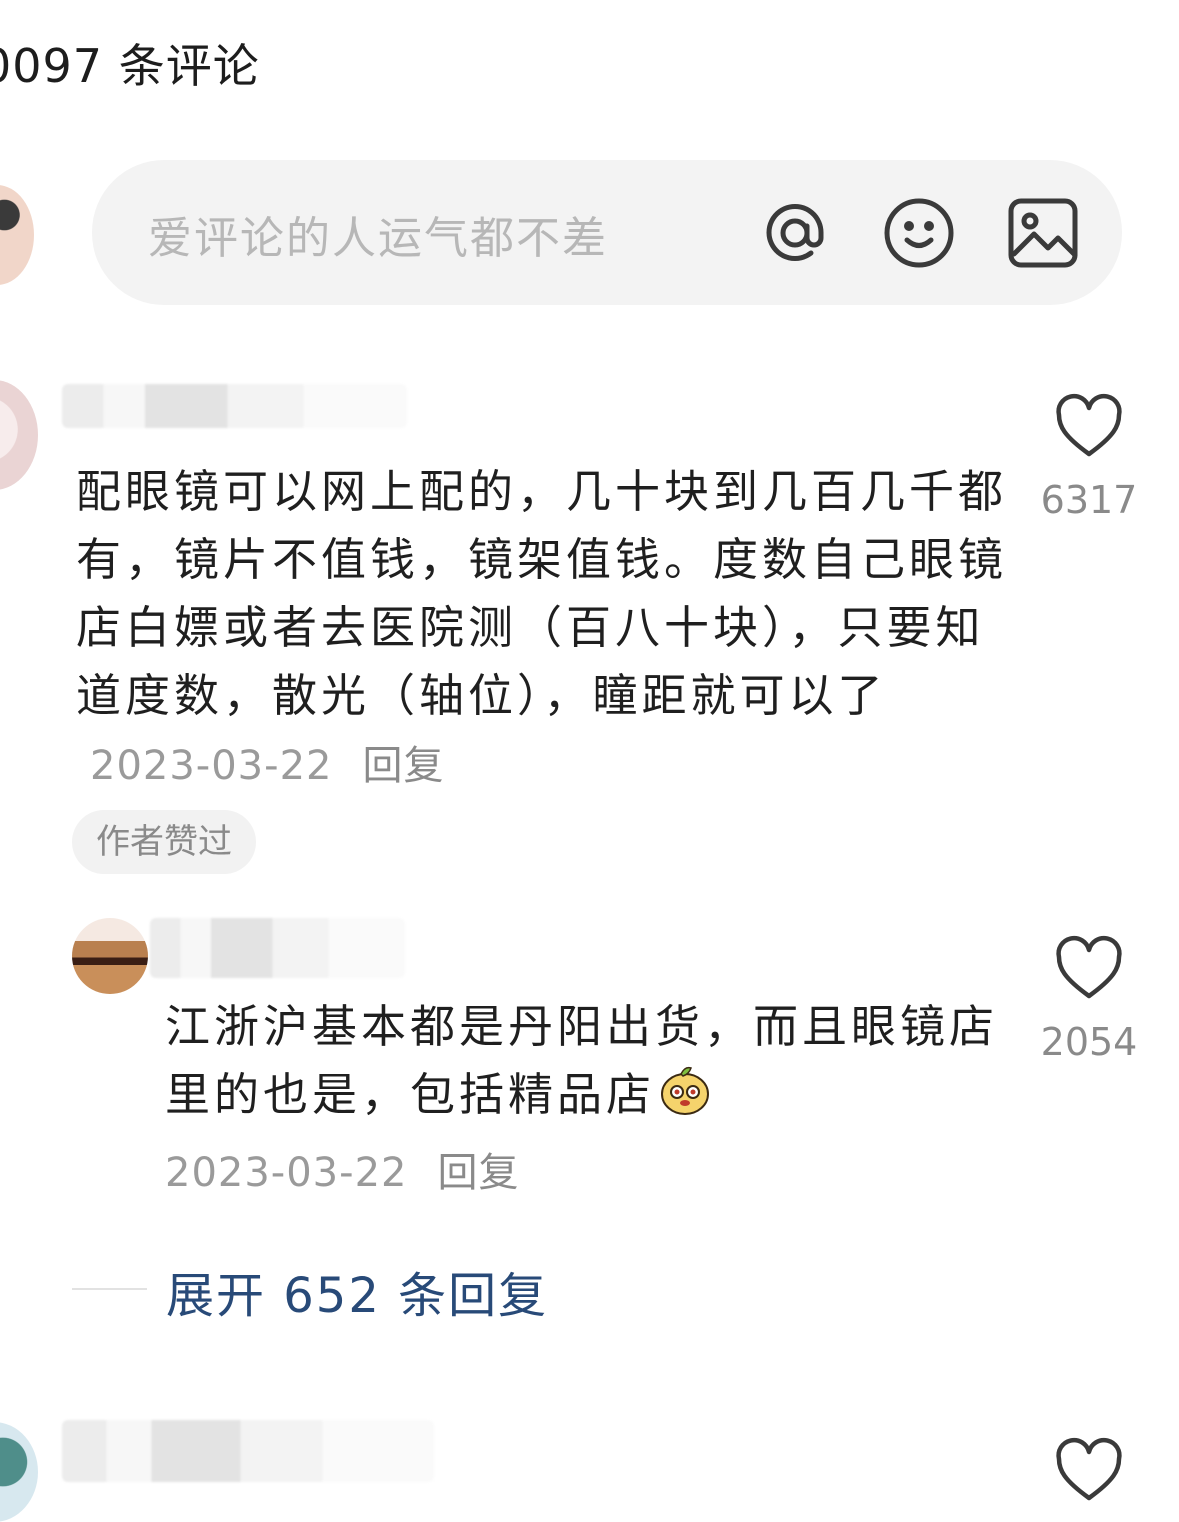  Describe the element at coordinates (582, 1060) in the screenshot. I see `reply-text: 江浙沪基本都是丹阳出货，而且眼镜店里的也是，包括精品店` at that location.